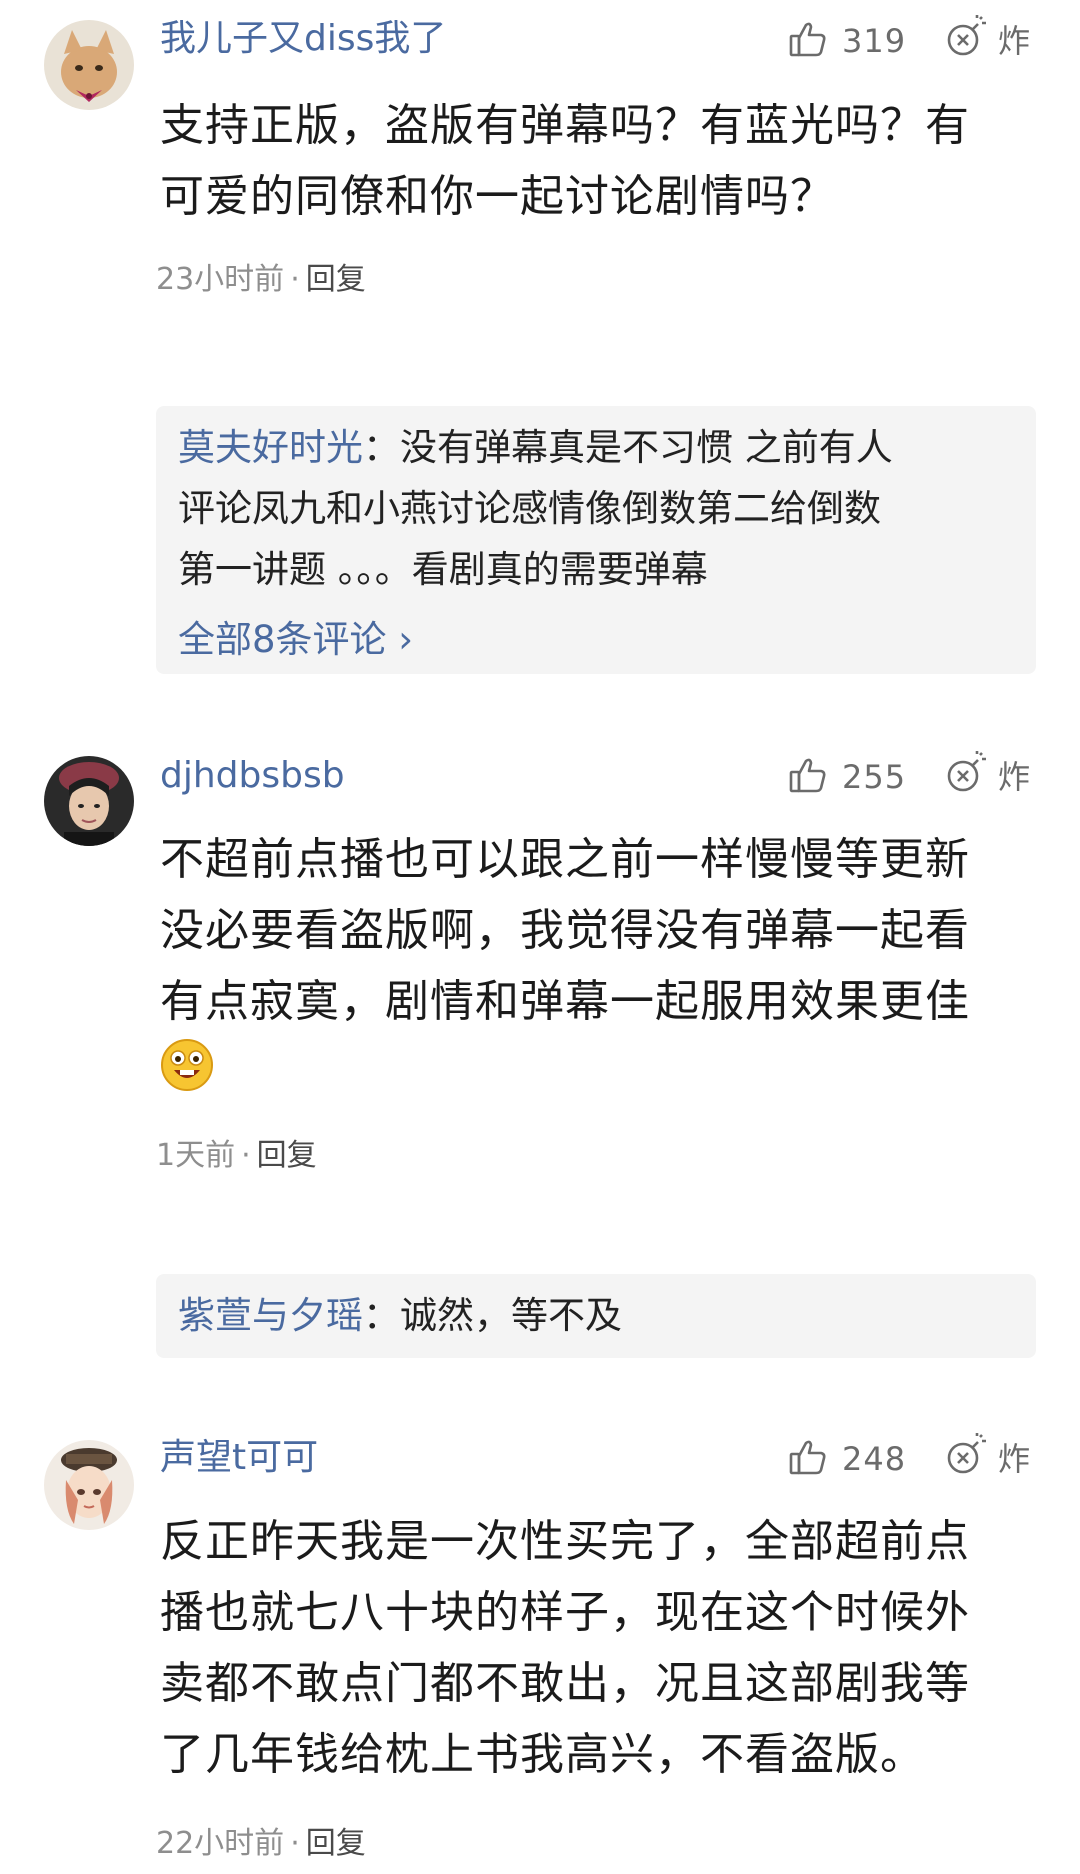 The width and height of the screenshot is (1080, 1874). Describe the element at coordinates (565, 125) in the screenshot. I see `comment-line: 支持正版，盗版有弹幕吗？有蓝光吗？有` at that location.